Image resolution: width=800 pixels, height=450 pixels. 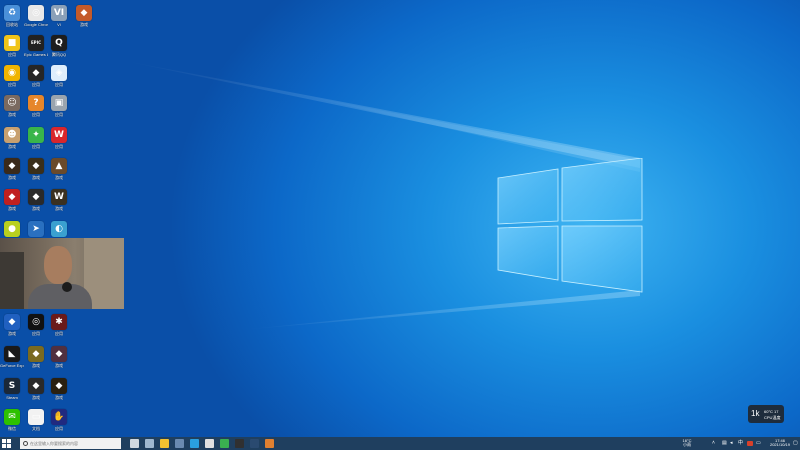 I want to click on desktop-icon-game-j: ◆ 游戏, so click(x=59, y=388).